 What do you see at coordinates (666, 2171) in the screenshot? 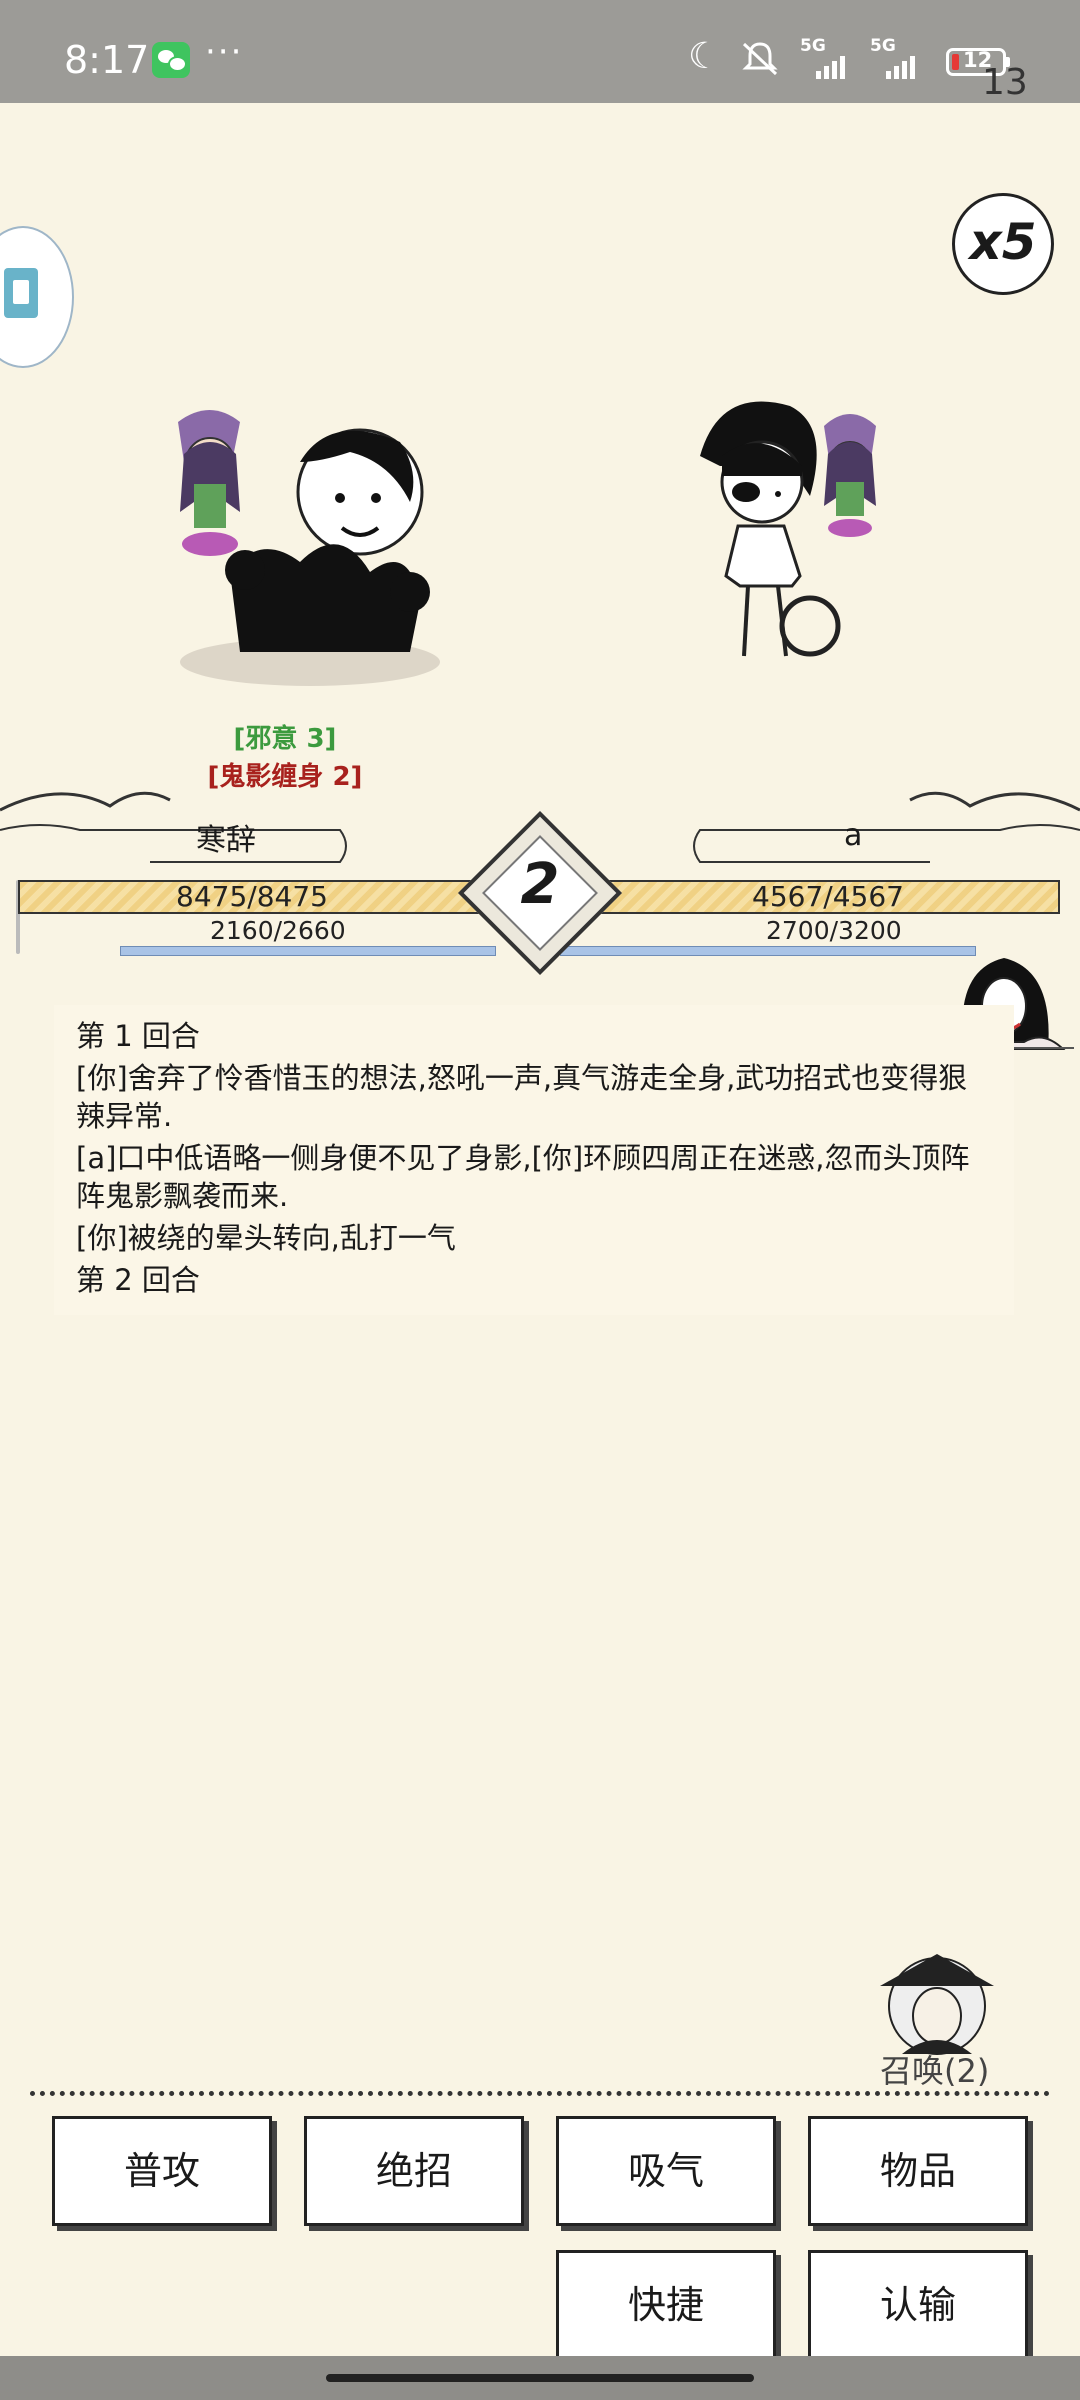
I see `absorb-button: 吸气` at bounding box center [666, 2171].